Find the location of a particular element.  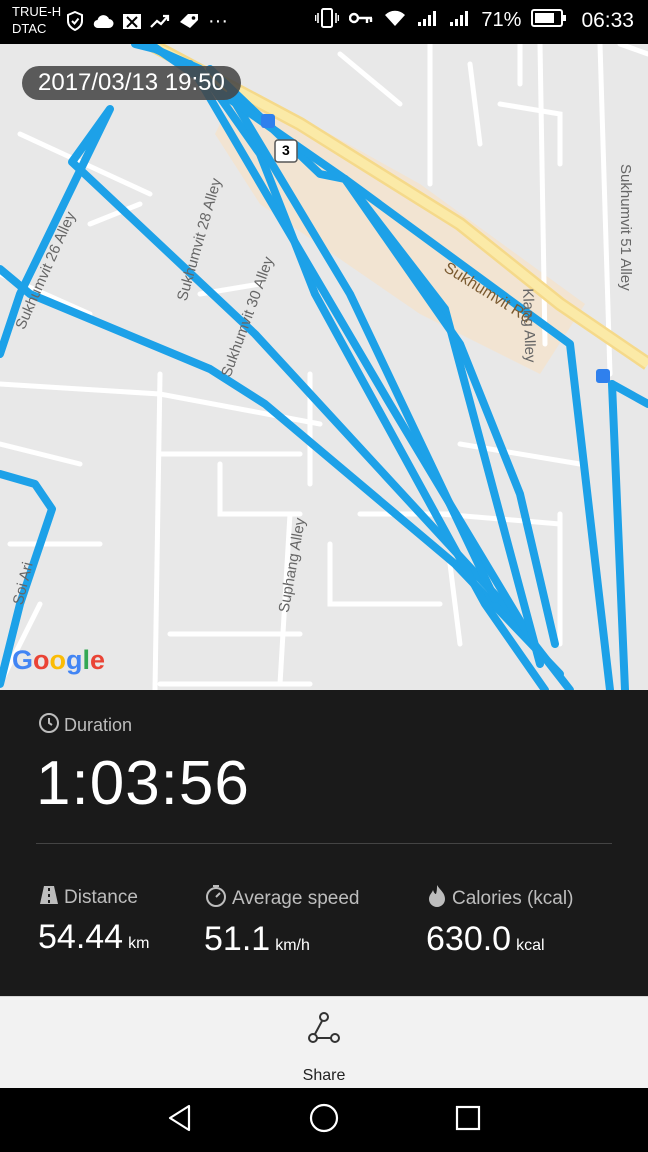

key-icon is located at coordinates (361, 20).